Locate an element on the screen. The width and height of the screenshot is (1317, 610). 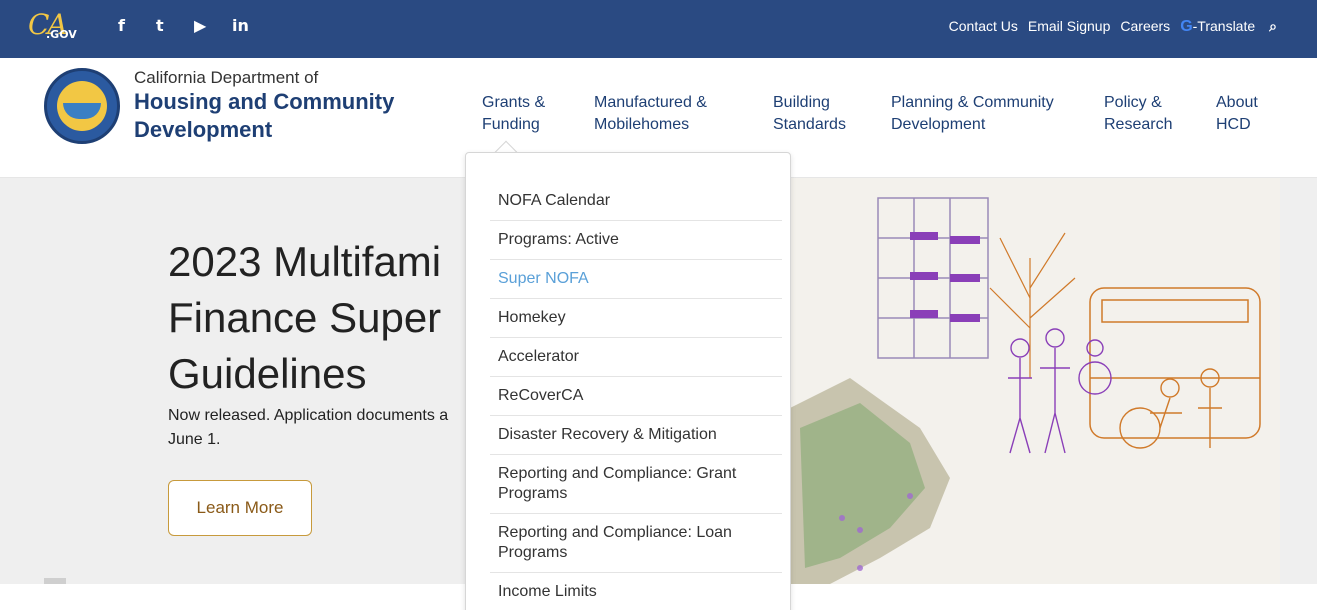
menu-item-super-nofa: Super NOFA is located at coordinates (636, 279).